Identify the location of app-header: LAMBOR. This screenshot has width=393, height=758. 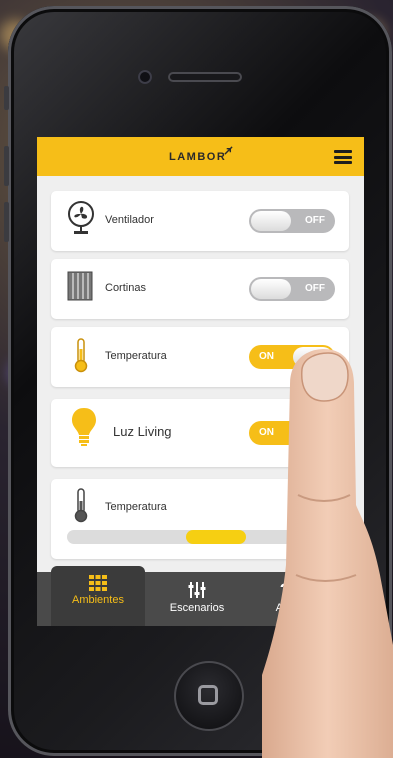
(200, 156).